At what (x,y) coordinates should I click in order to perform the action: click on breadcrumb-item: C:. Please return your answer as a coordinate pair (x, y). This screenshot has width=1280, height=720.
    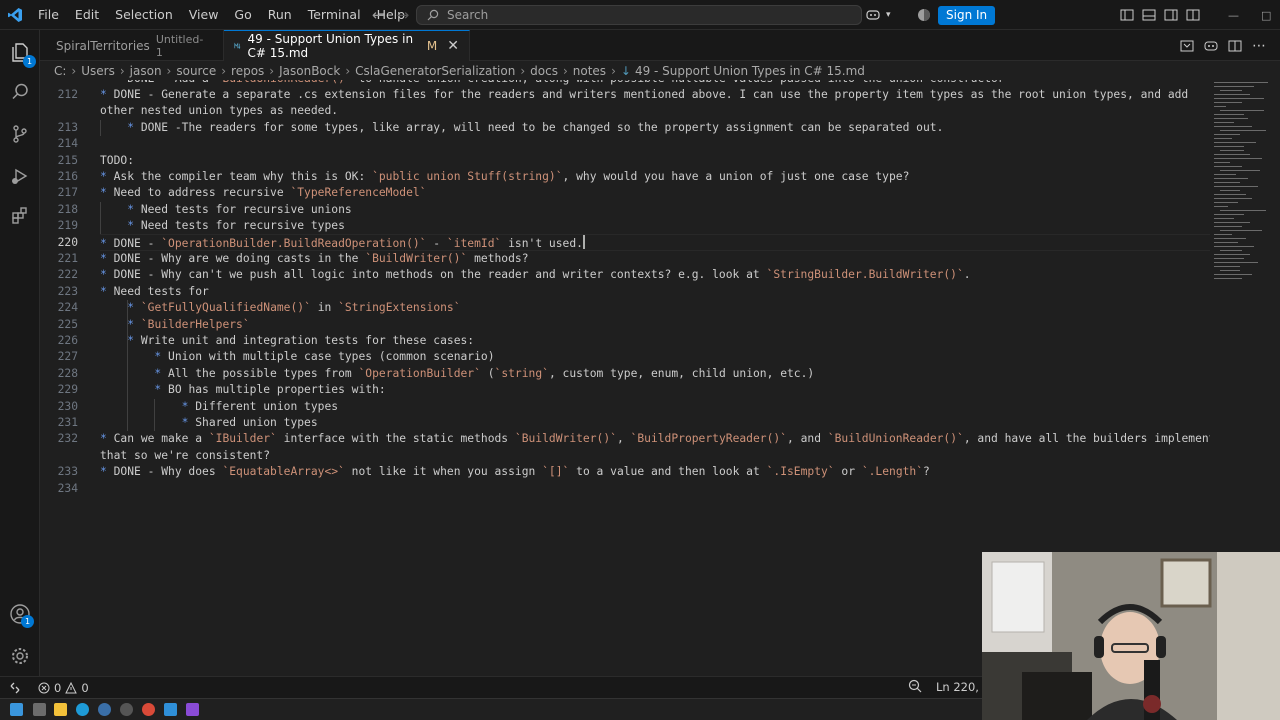
    Looking at the image, I should click on (60, 71).